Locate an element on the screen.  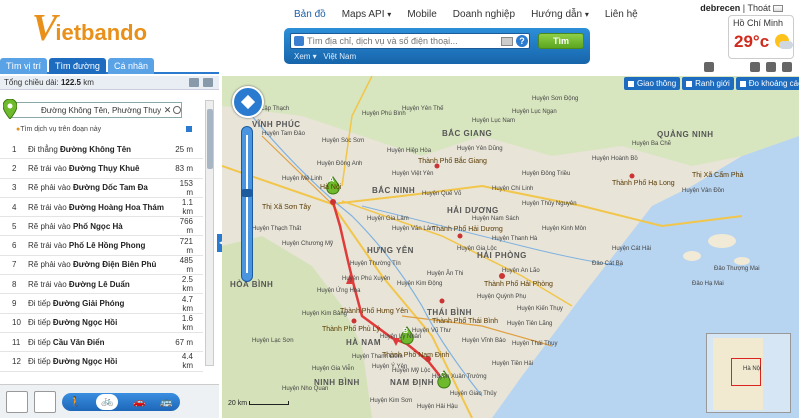
lock-icon is located at coordinates (17, 402).